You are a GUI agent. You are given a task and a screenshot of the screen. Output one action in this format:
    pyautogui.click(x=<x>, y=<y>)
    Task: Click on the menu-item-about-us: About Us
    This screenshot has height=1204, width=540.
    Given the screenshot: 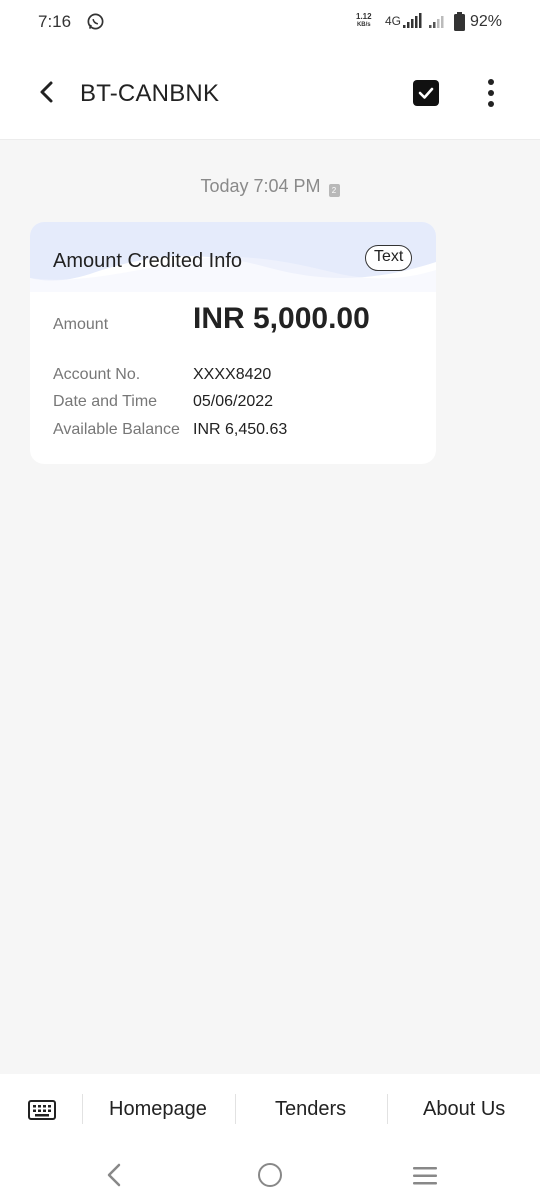 What is the action you would take?
    pyautogui.click(x=464, y=1109)
    